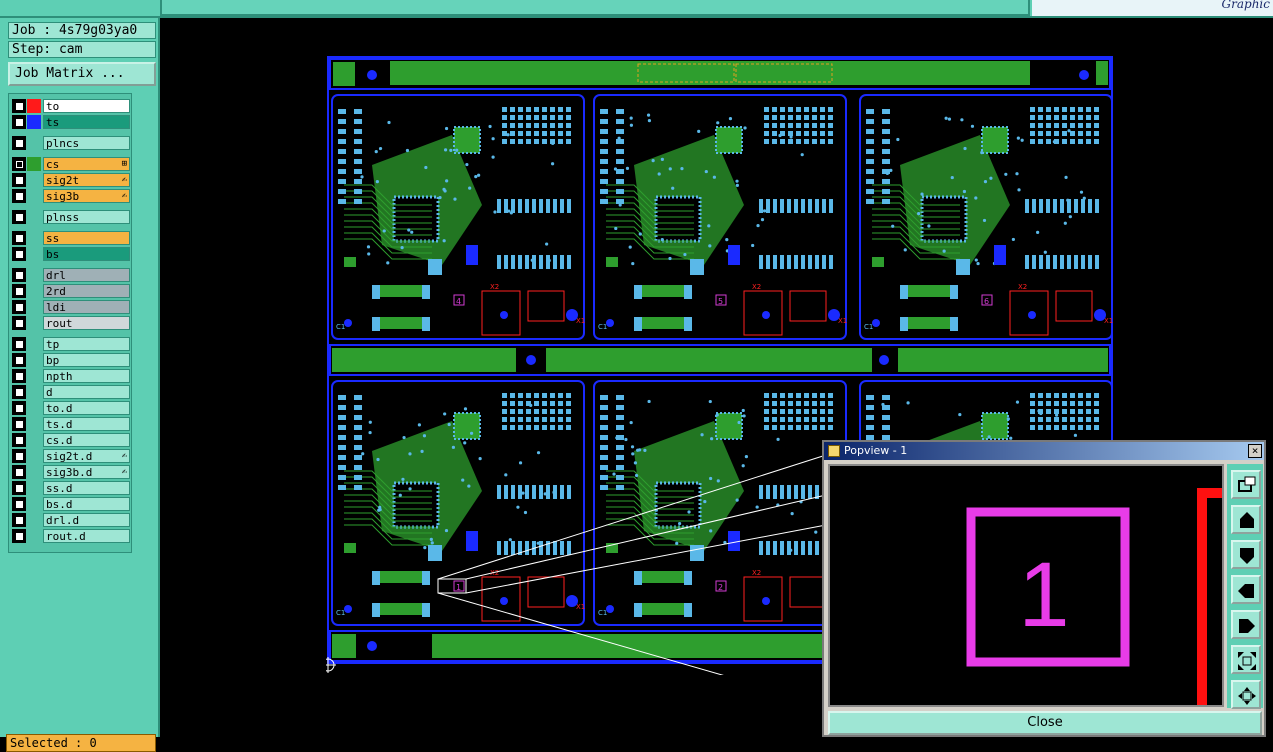 The height and width of the screenshot is (752, 1273). Describe the element at coordinates (86, 122) in the screenshot. I see `layer-name: ts` at that location.